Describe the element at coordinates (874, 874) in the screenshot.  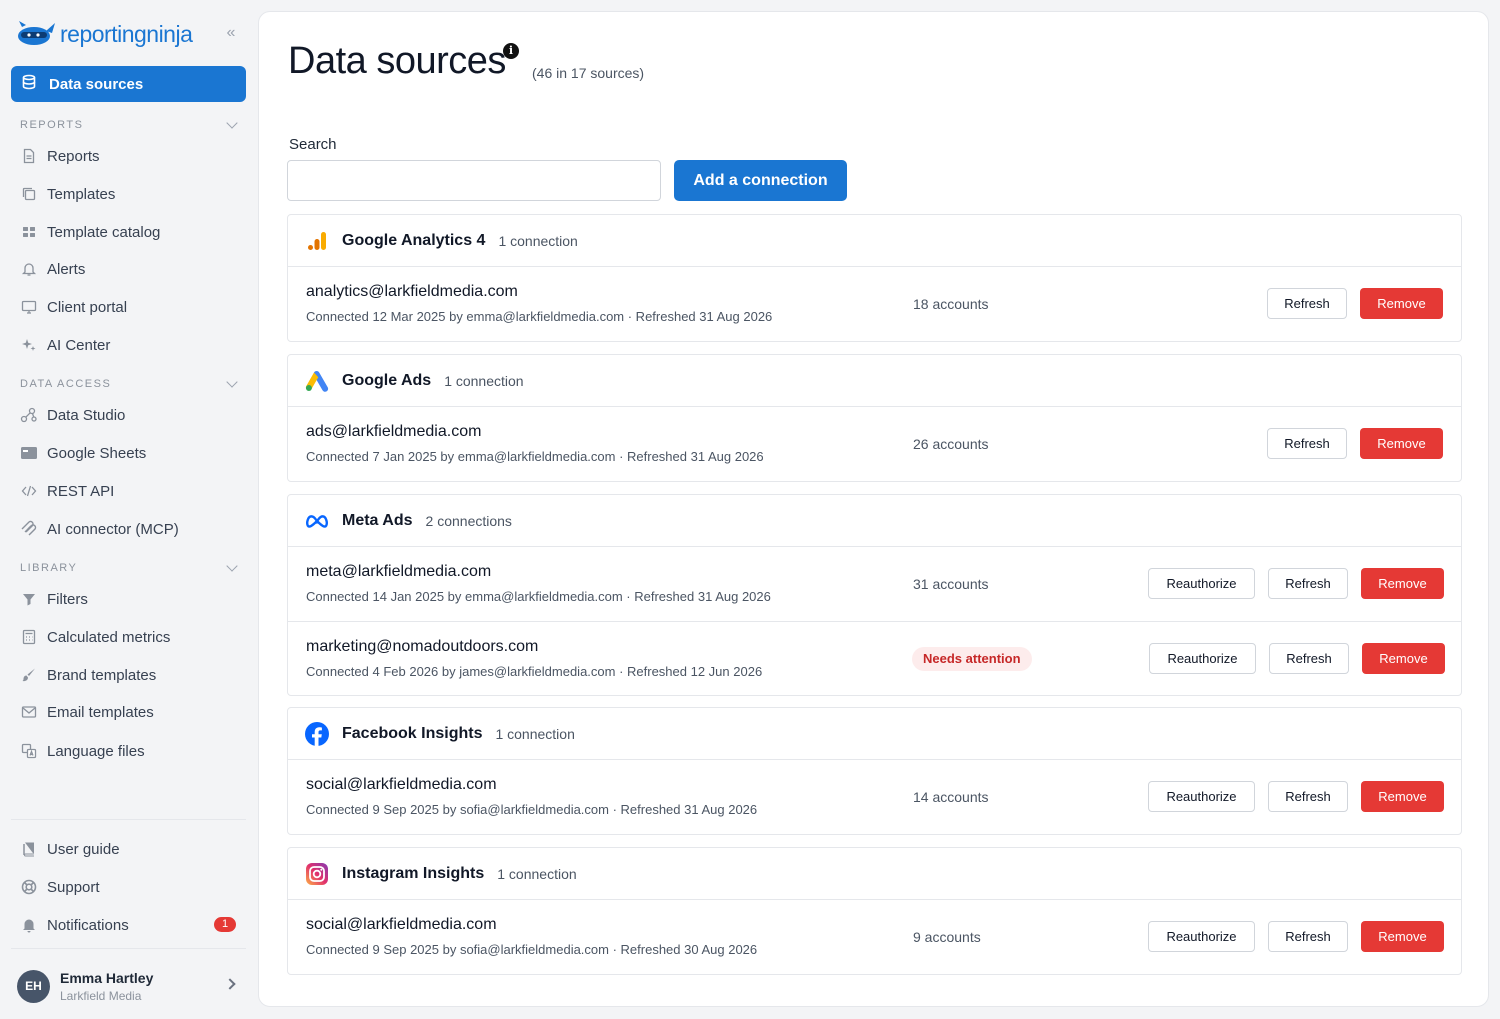
I see `source-header: Instagram Insights 1 connection` at that location.